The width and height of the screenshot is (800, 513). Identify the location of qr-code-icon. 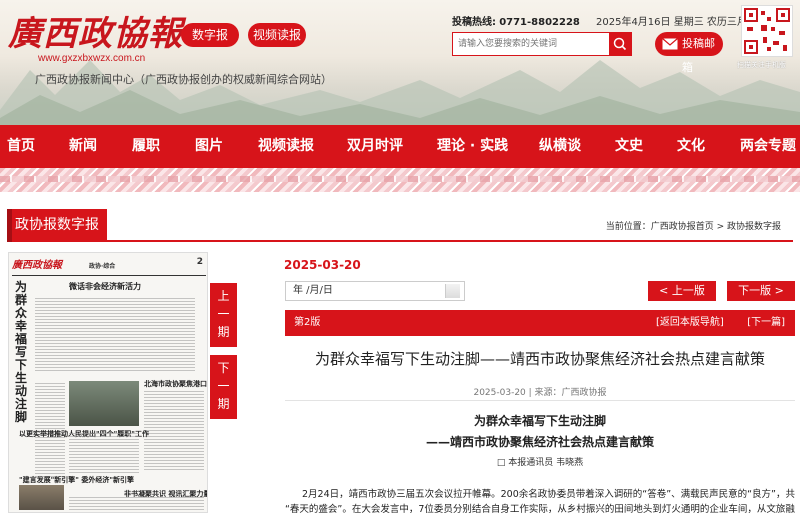
(767, 31).